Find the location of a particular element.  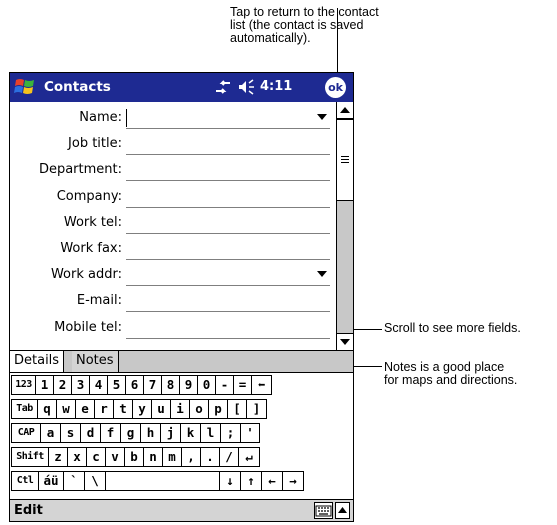

keyboard-key: \ is located at coordinates (95, 481).